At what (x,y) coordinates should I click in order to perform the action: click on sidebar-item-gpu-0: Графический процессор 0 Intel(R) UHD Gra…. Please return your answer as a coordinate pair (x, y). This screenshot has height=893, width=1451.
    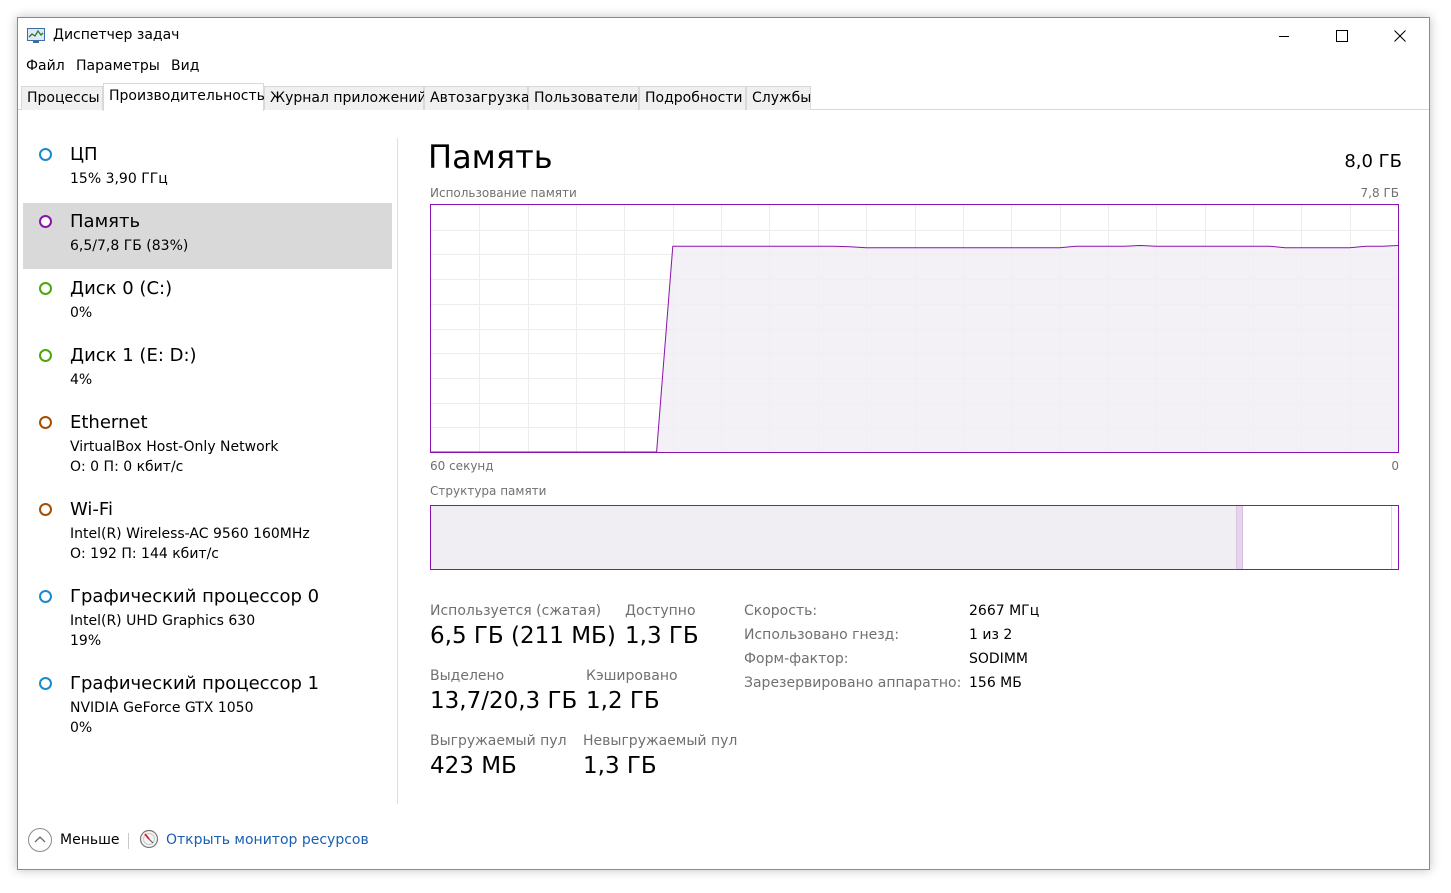
    Looking at the image, I should click on (207, 620).